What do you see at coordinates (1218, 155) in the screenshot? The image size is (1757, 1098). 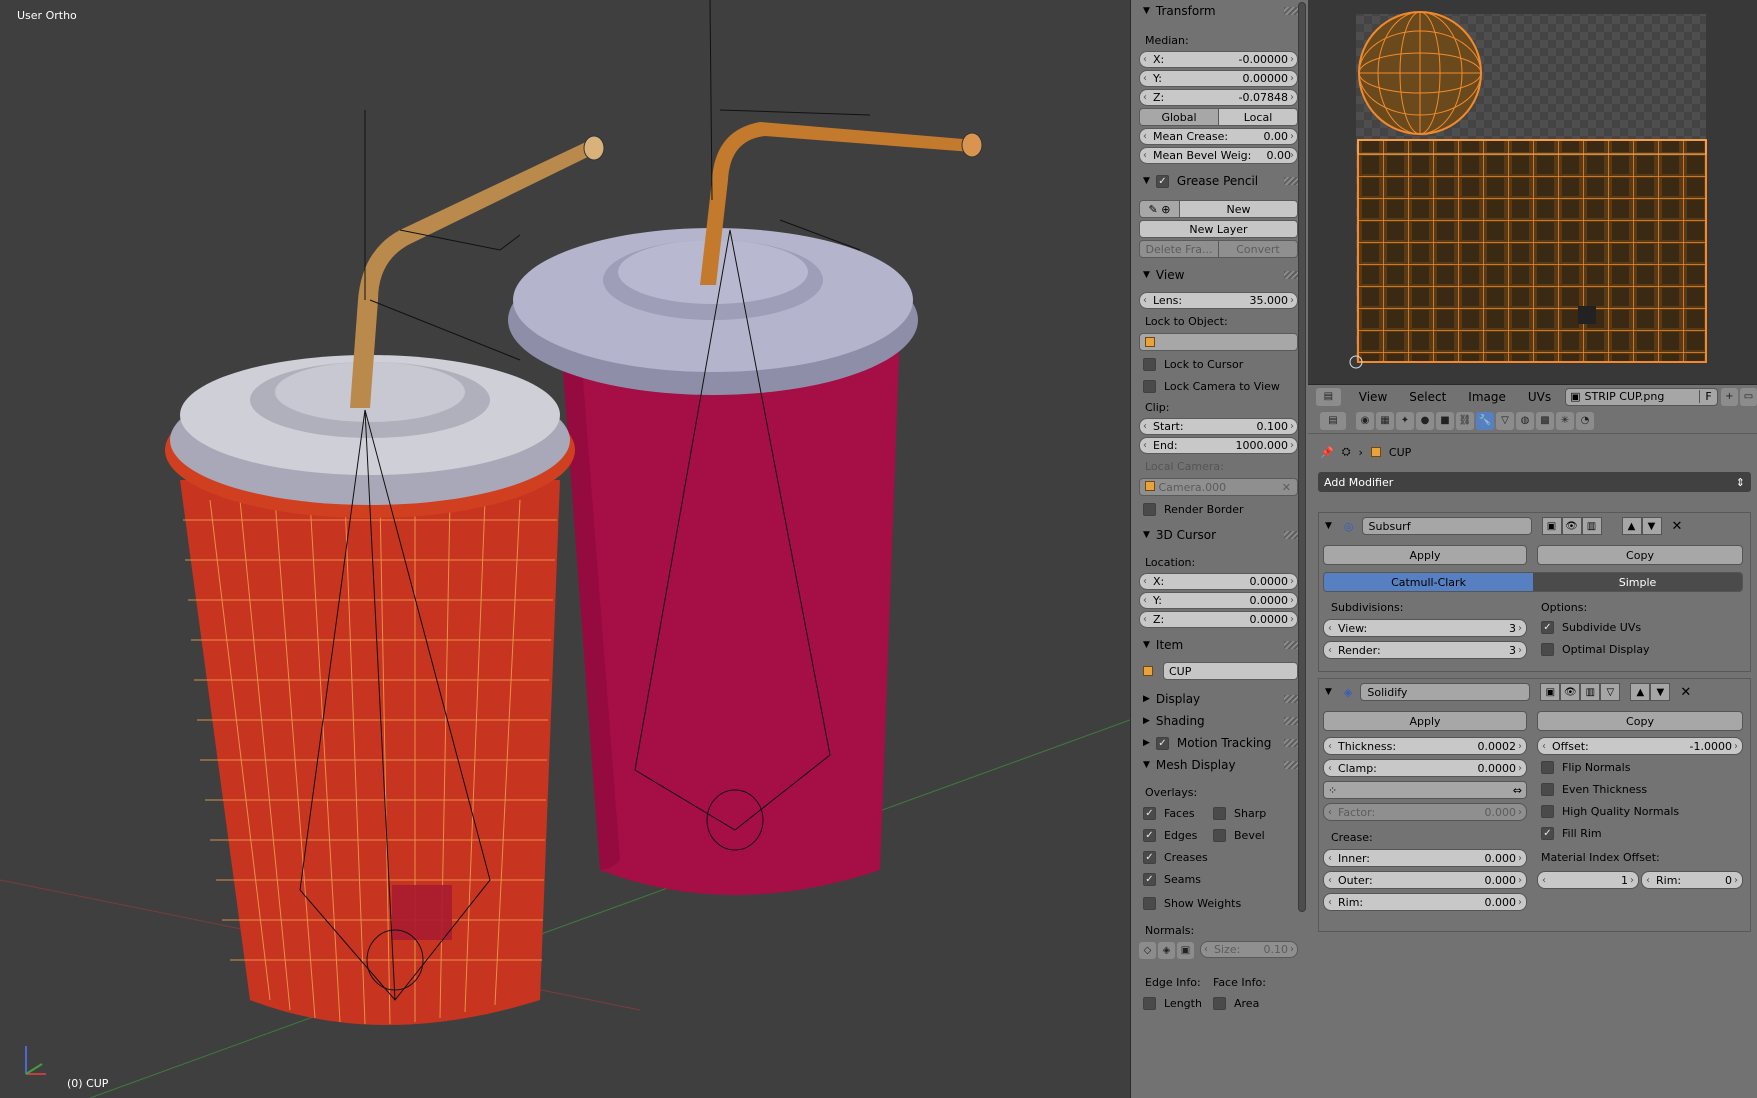 I see `mean-bevel-field: Mean Bevel Weig:0.00` at bounding box center [1218, 155].